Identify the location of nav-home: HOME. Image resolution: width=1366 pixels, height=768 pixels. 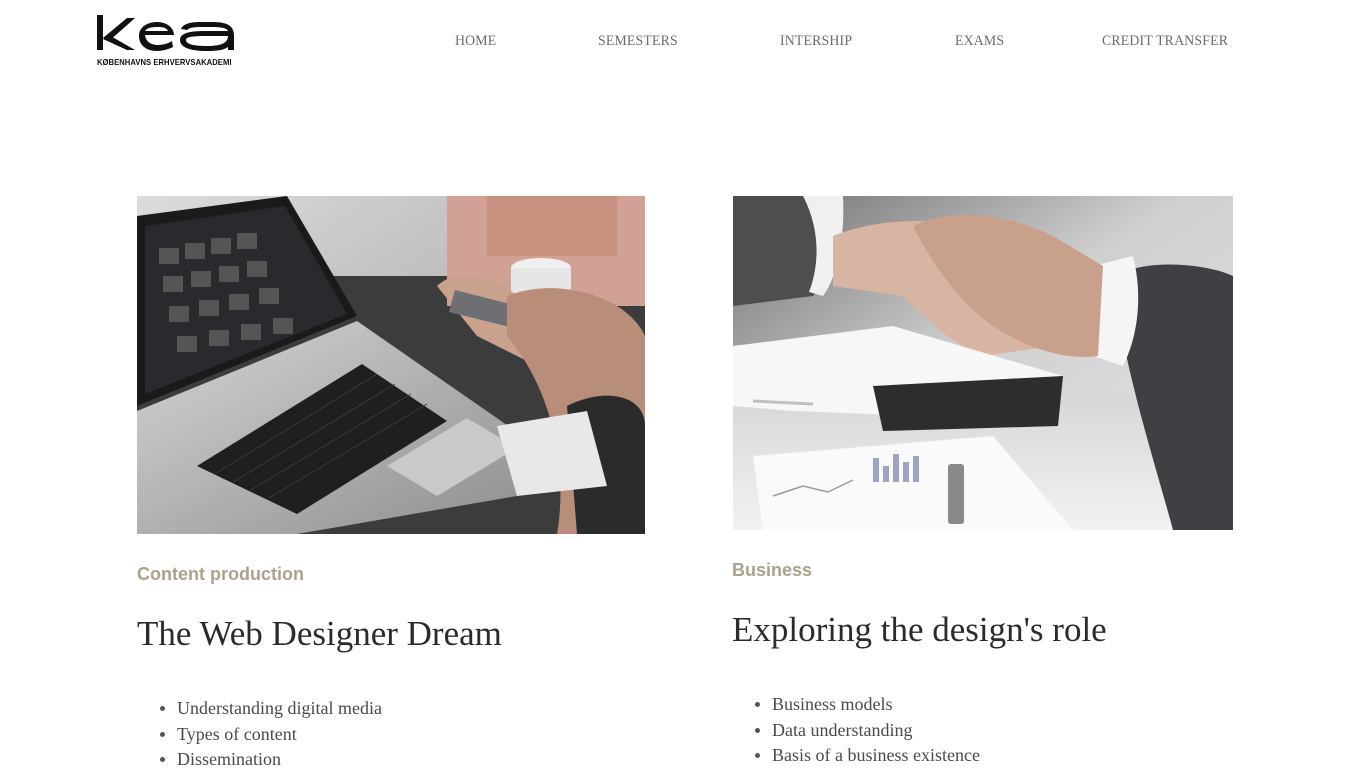
(475, 41).